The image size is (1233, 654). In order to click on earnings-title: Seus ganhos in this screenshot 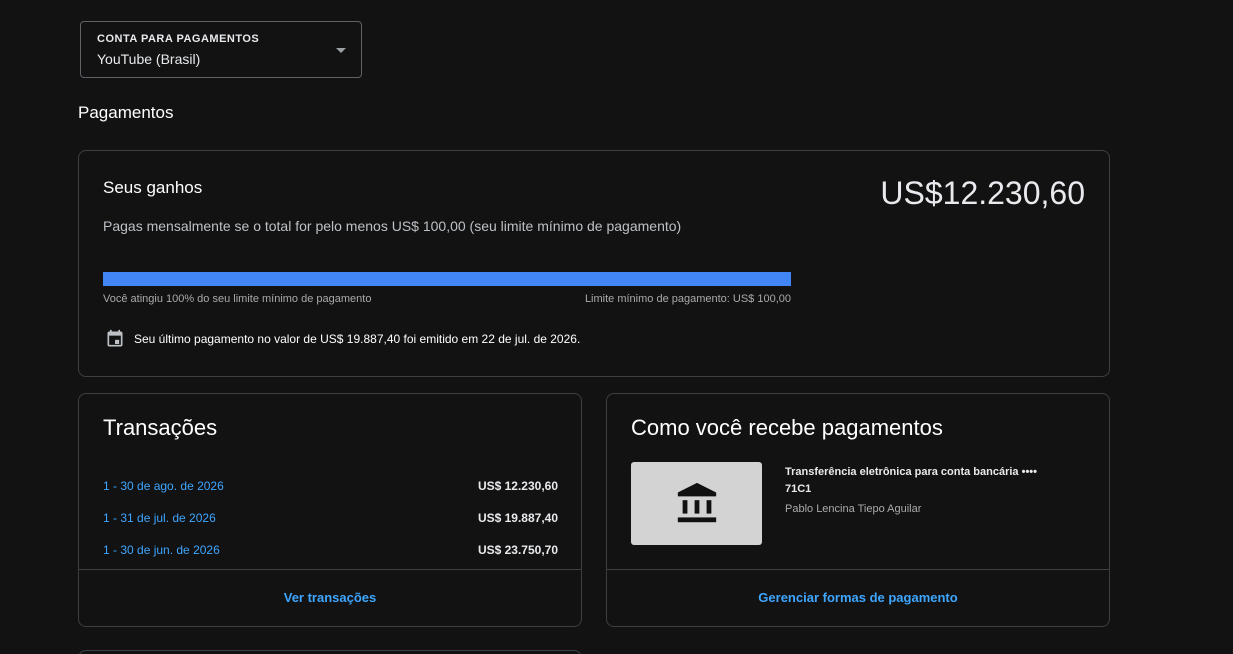, I will do `click(153, 187)`.